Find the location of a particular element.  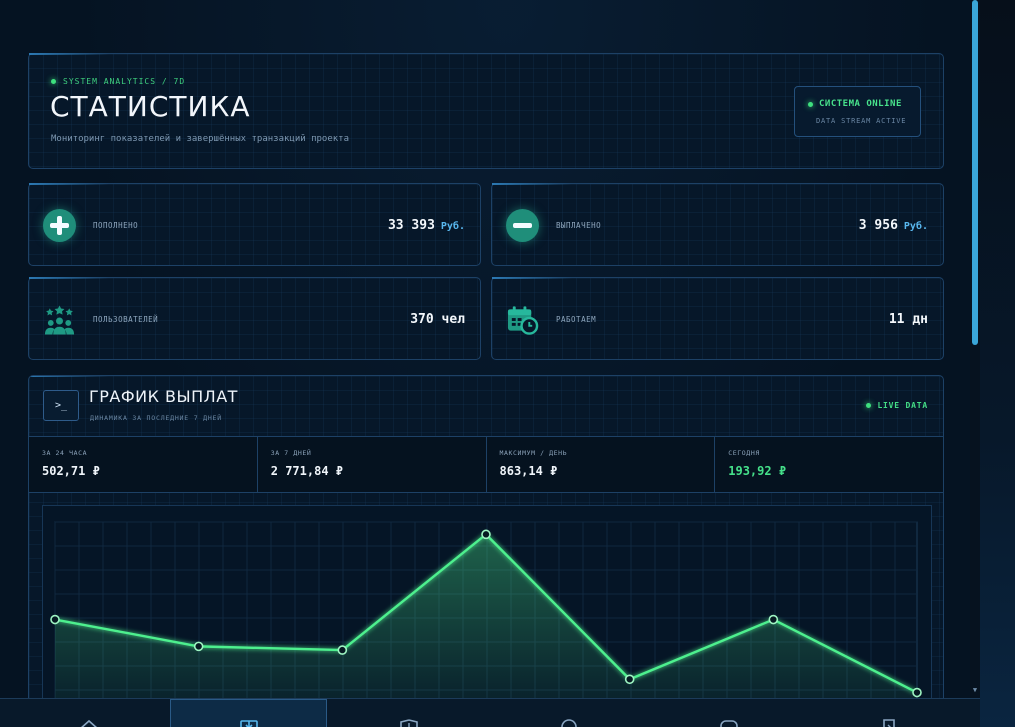

stat-card-days: РАБОТАЕМ 11 дн is located at coordinates (717, 318).